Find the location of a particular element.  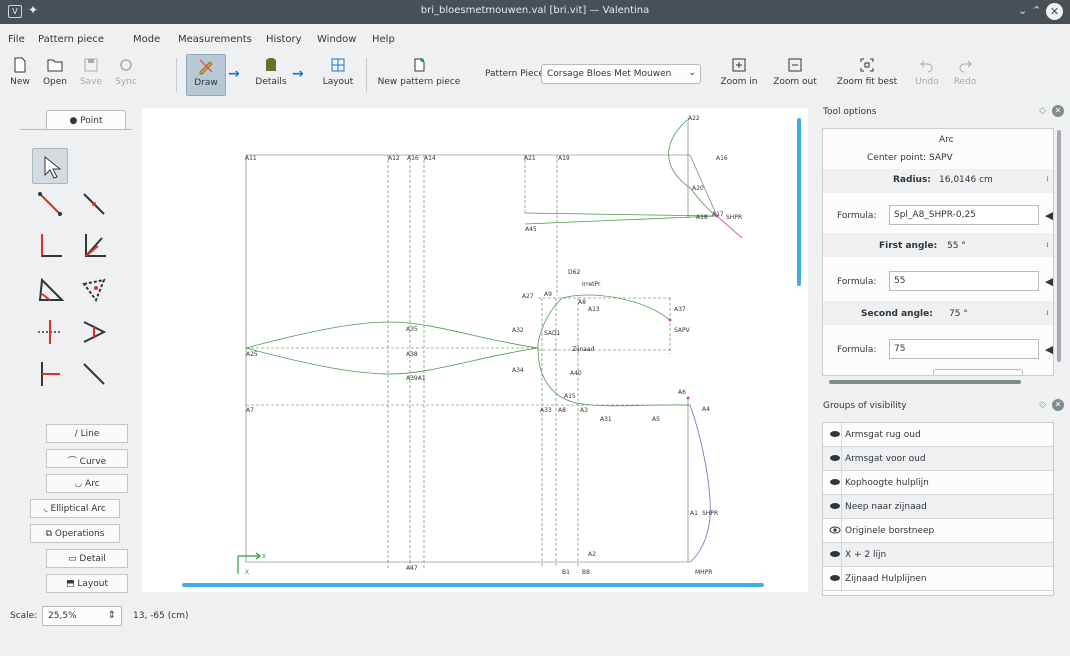

layout-icon: ⬒ is located at coordinates (72, 584).